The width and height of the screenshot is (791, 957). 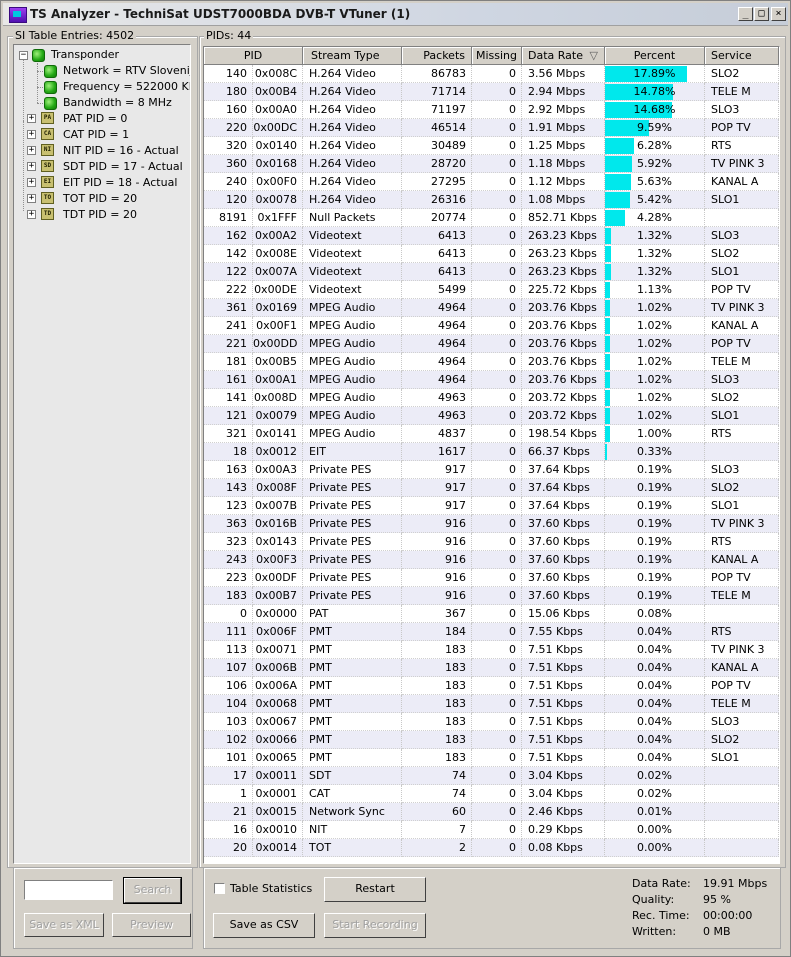 What do you see at coordinates (491, 776) in the screenshot?
I see `table-row: 17 0x0011 SDT 74 0 3.04 Kbps 0.02%` at bounding box center [491, 776].